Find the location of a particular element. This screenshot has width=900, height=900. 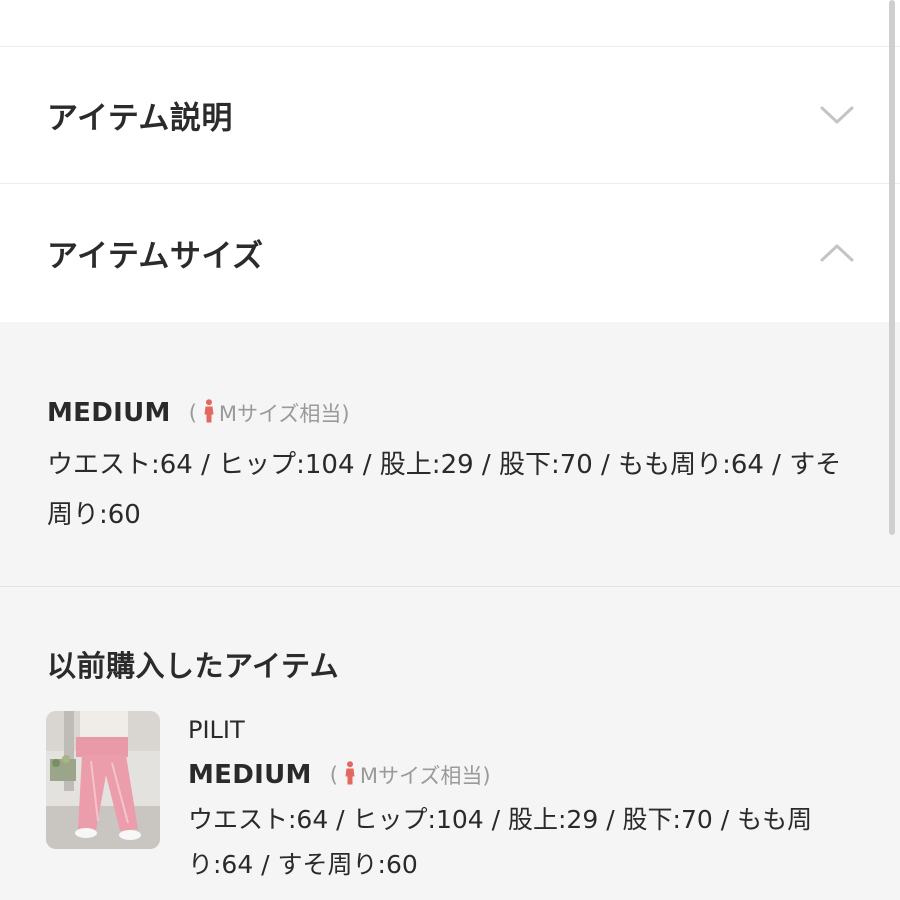

chevron-down-icon is located at coordinates (837, 115).